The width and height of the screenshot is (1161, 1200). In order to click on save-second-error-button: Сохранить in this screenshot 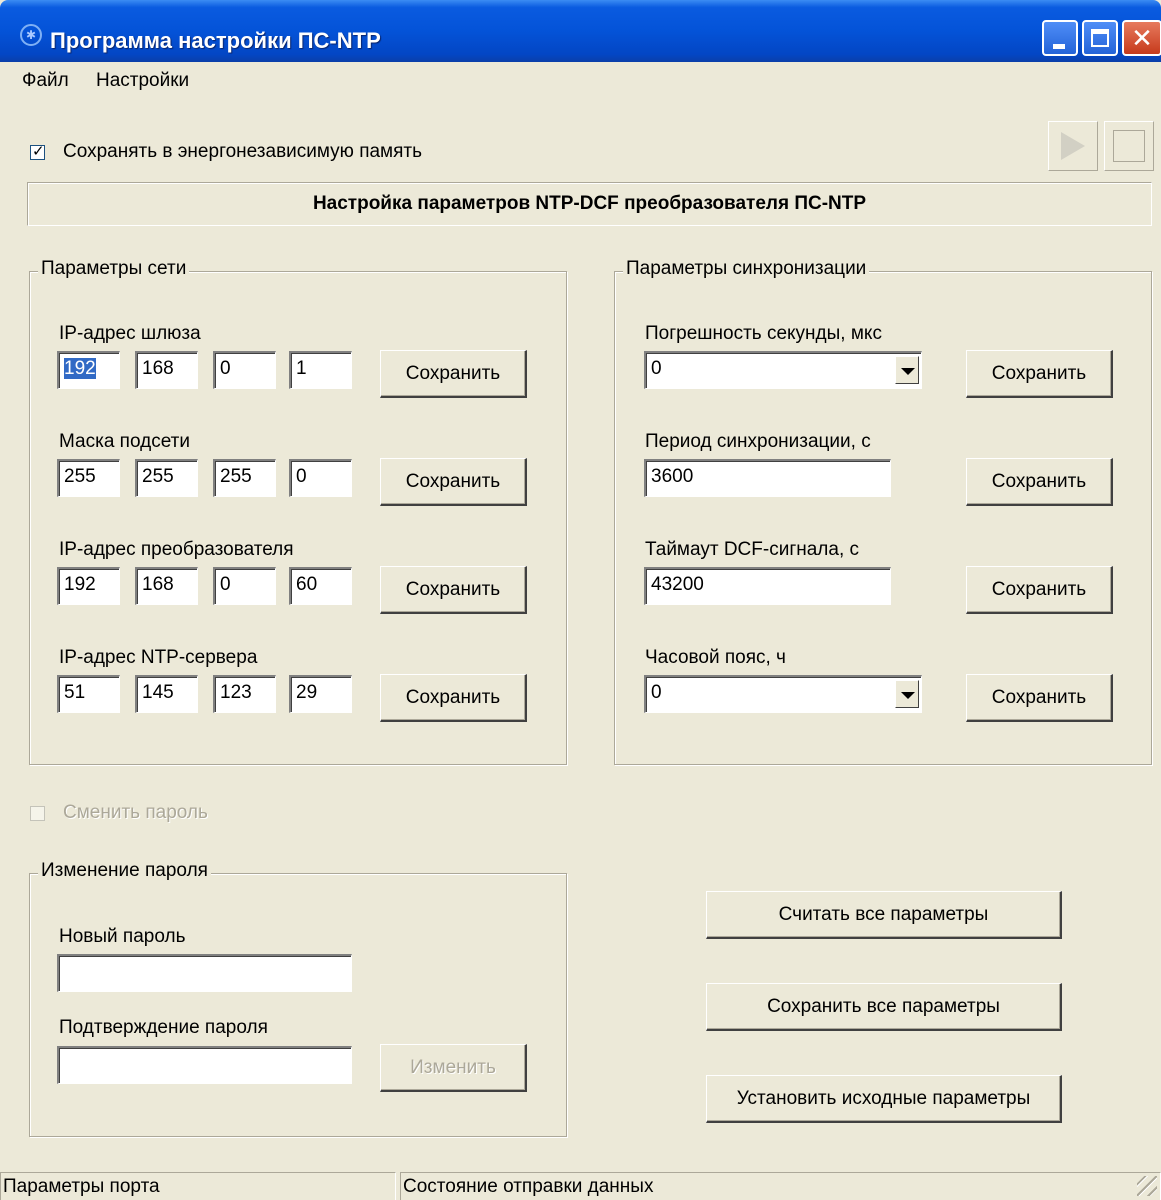, I will do `click(1039, 374)`.